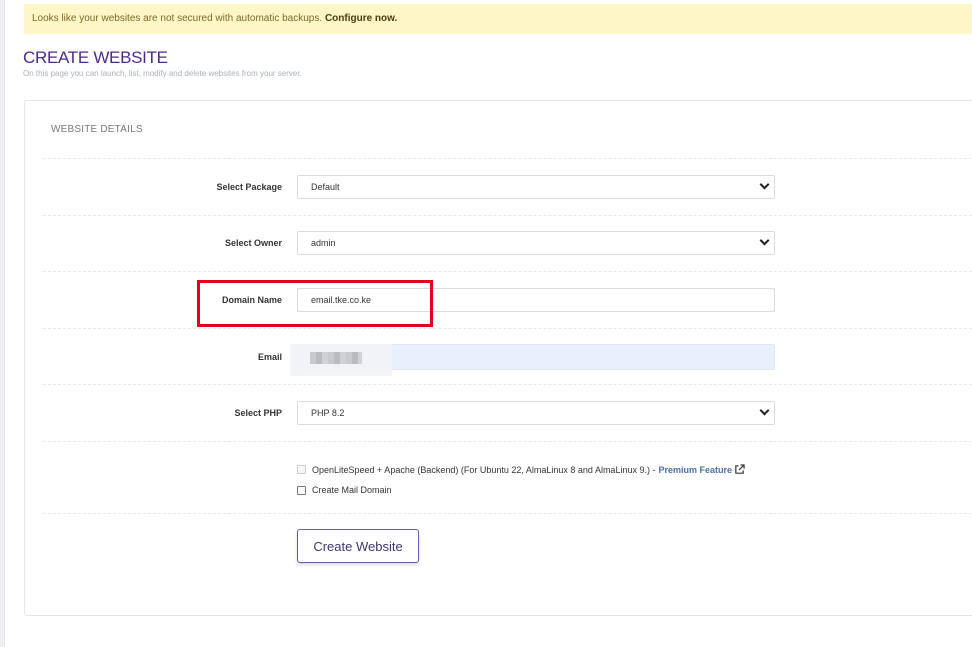  Describe the element at coordinates (97, 129) in the screenshot. I see `card-title: WEBSITE DETAILS` at that location.